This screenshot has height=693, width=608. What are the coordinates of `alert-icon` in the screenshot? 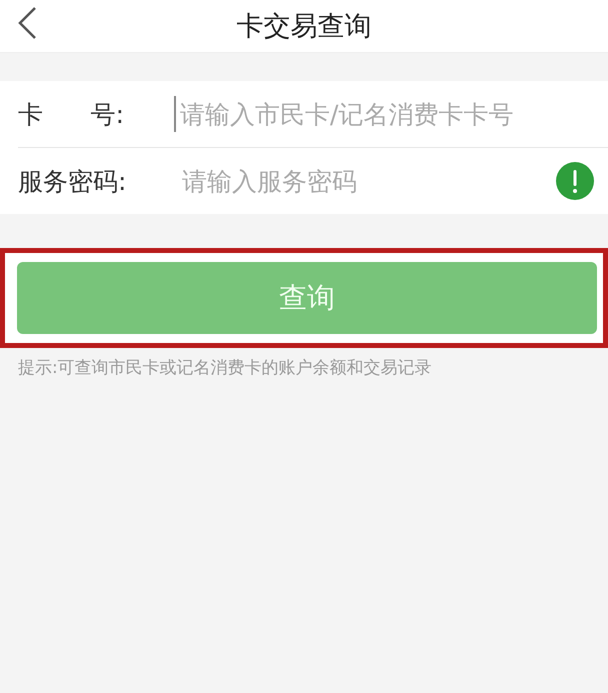 It's located at (575, 181).